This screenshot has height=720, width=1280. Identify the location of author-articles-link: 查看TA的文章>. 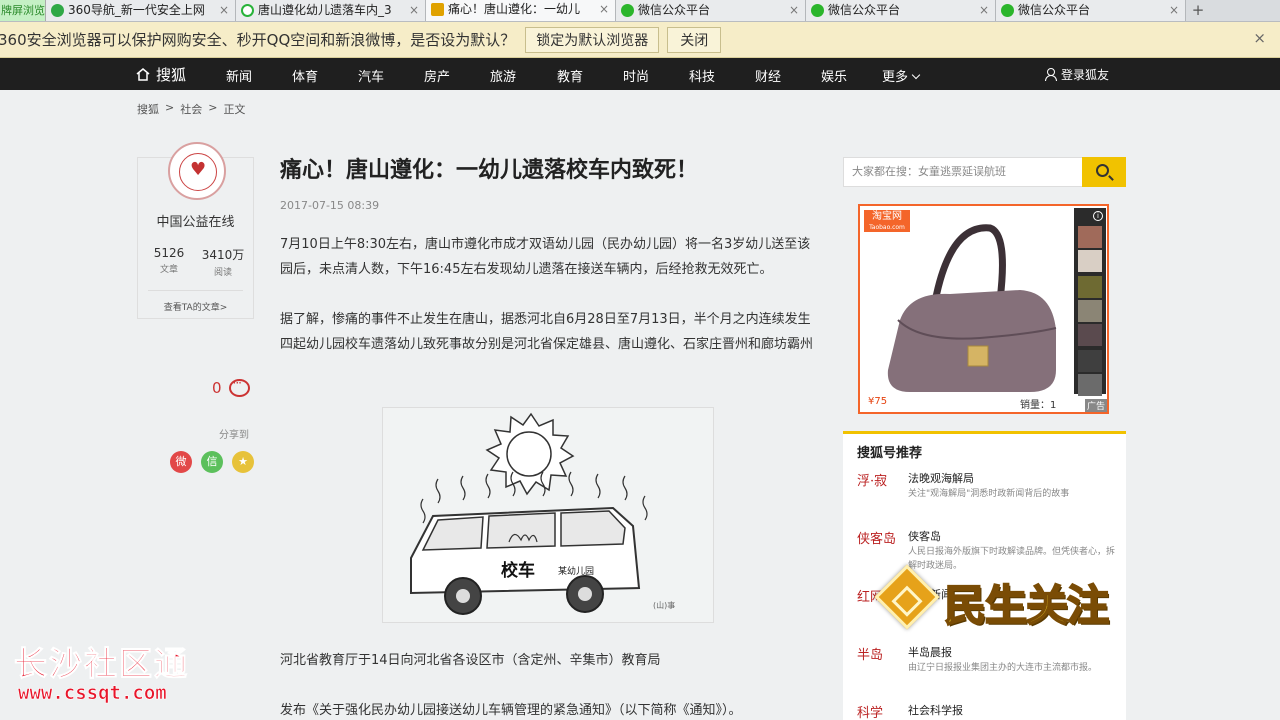
(195, 306).